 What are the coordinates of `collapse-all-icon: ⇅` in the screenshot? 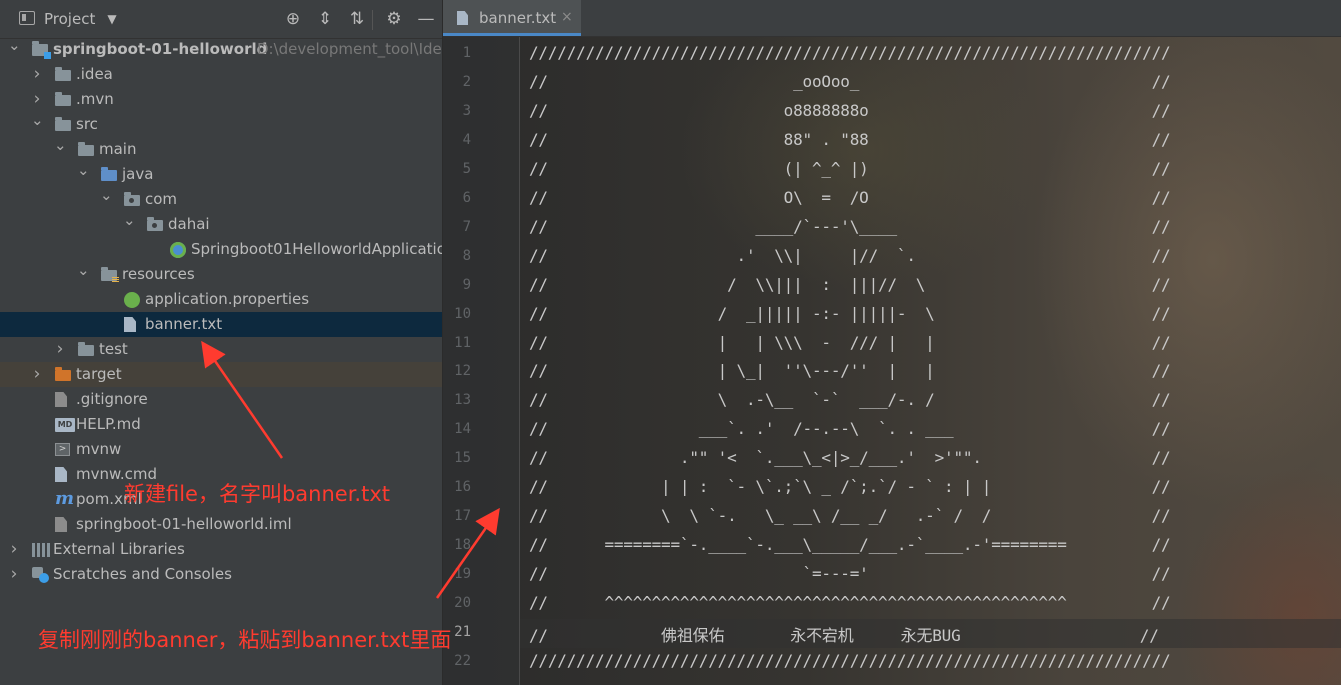 It's located at (357, 19).